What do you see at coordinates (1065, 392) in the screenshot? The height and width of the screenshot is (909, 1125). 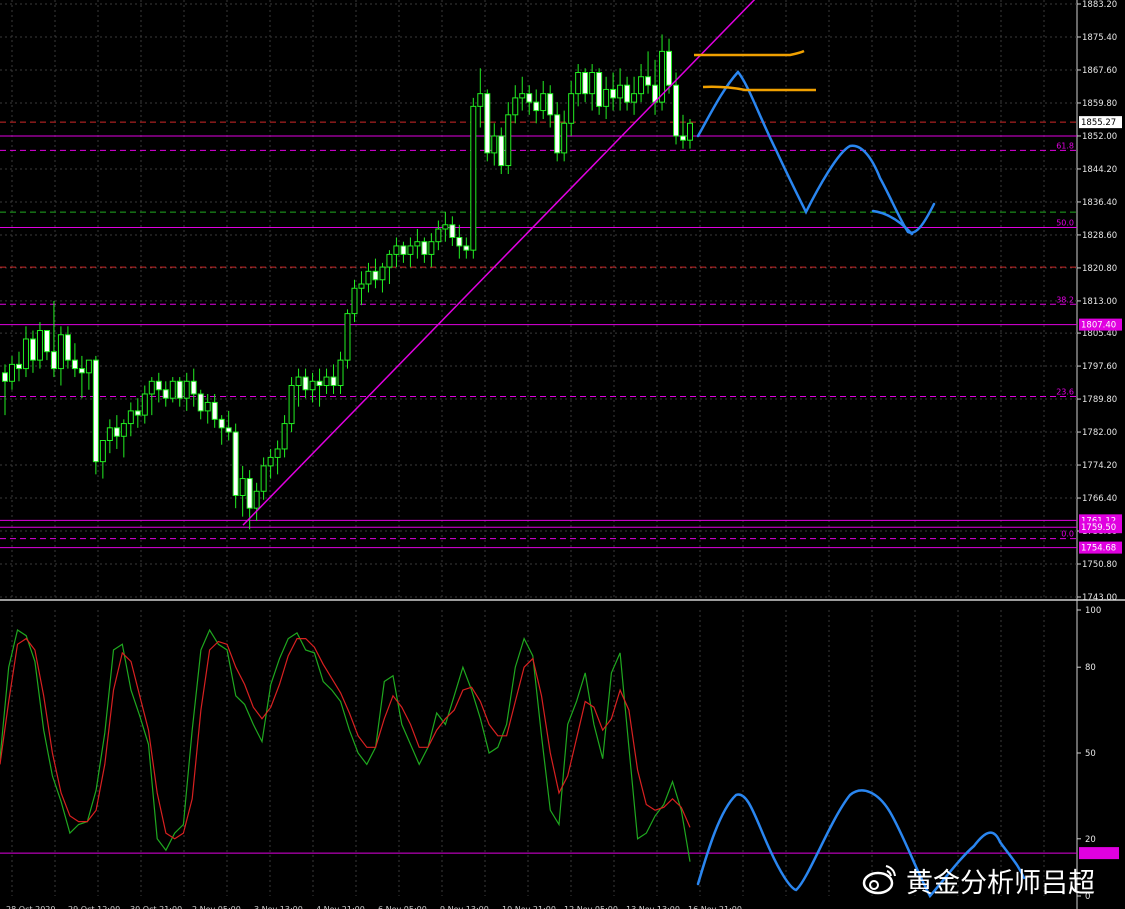 I see `fib-level-label: 23.6` at bounding box center [1065, 392].